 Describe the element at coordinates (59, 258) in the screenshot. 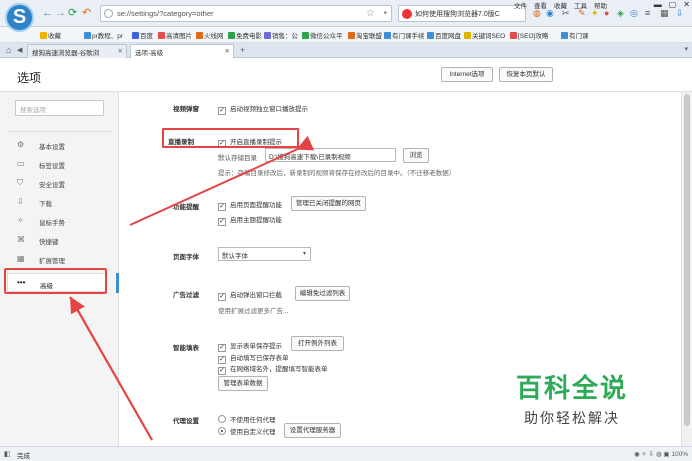

I see `sidebar-item-extensions: ▦ 扩展管理` at that location.